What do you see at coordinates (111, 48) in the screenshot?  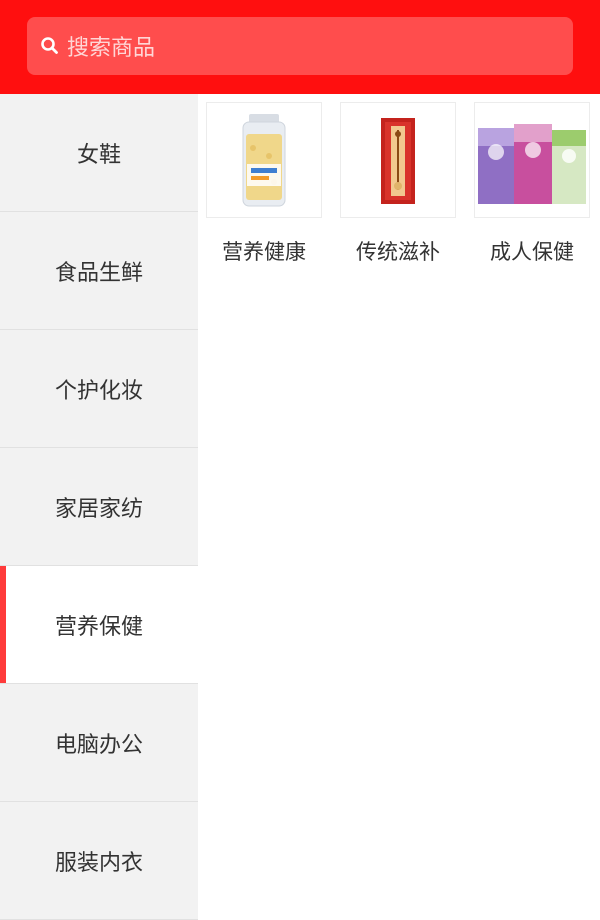 I see `search-placeholder: 搜索商品` at bounding box center [111, 48].